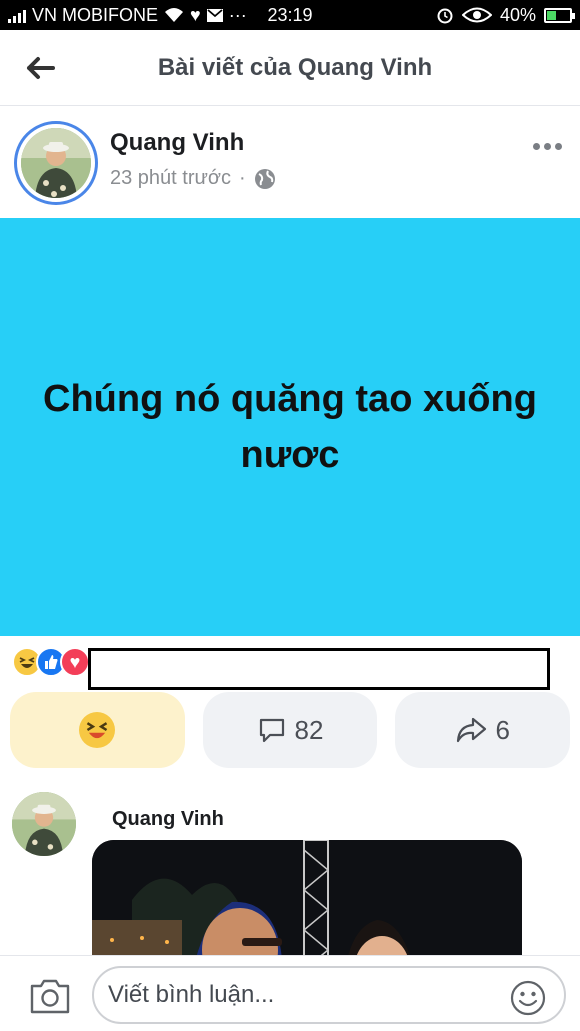  I want to click on author-avatar, so click(56, 163).